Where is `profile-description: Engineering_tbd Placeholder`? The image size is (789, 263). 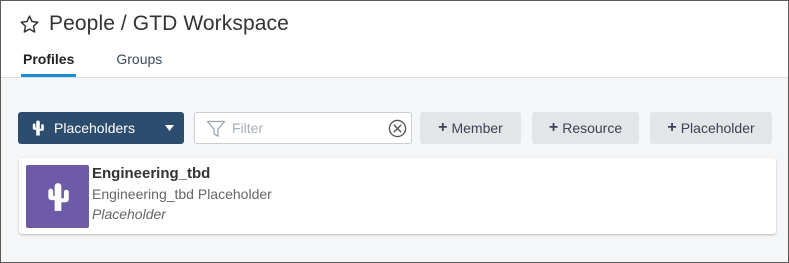 profile-description: Engineering_tbd Placeholder is located at coordinates (182, 194).